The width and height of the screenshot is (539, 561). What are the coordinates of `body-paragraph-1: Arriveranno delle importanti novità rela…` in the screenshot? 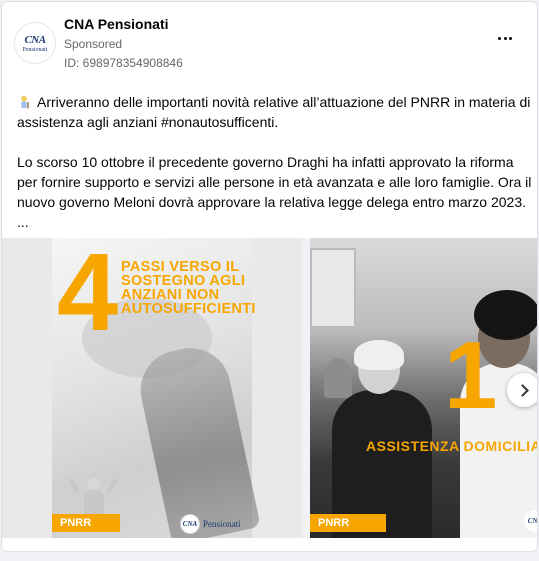 It's located at (274, 112).